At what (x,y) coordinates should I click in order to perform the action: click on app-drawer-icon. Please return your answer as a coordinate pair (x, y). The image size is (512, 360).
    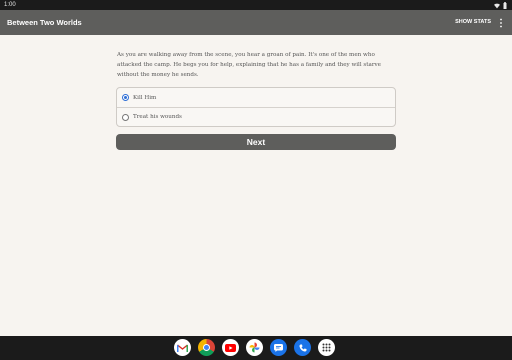
    Looking at the image, I should click on (326, 347).